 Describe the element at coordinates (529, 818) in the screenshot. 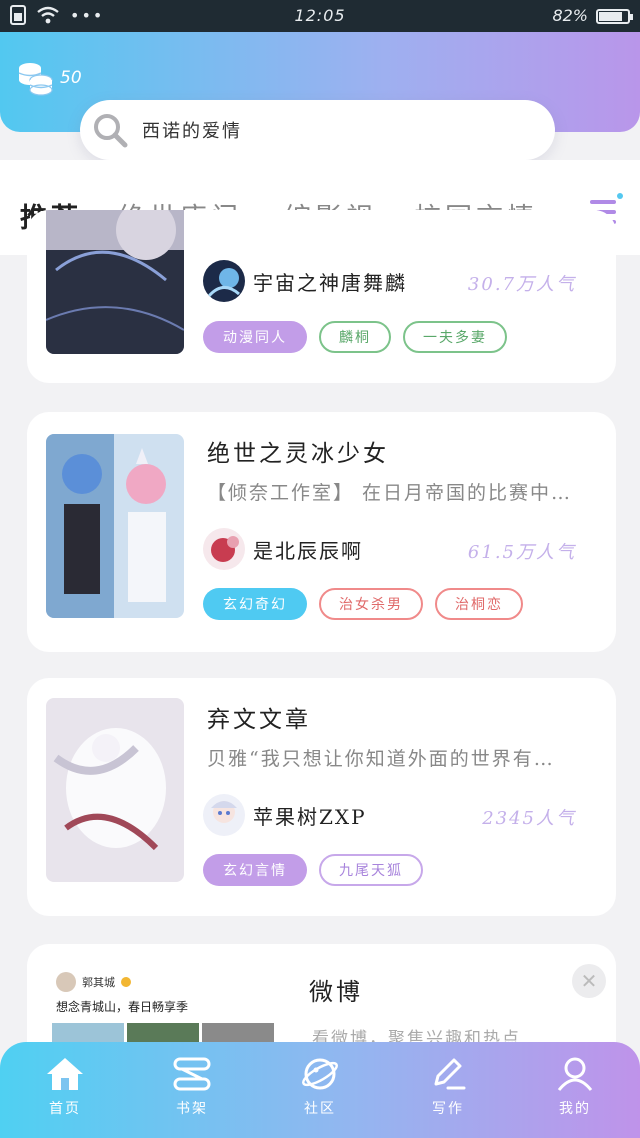

I see `popularity: 2345人气` at that location.